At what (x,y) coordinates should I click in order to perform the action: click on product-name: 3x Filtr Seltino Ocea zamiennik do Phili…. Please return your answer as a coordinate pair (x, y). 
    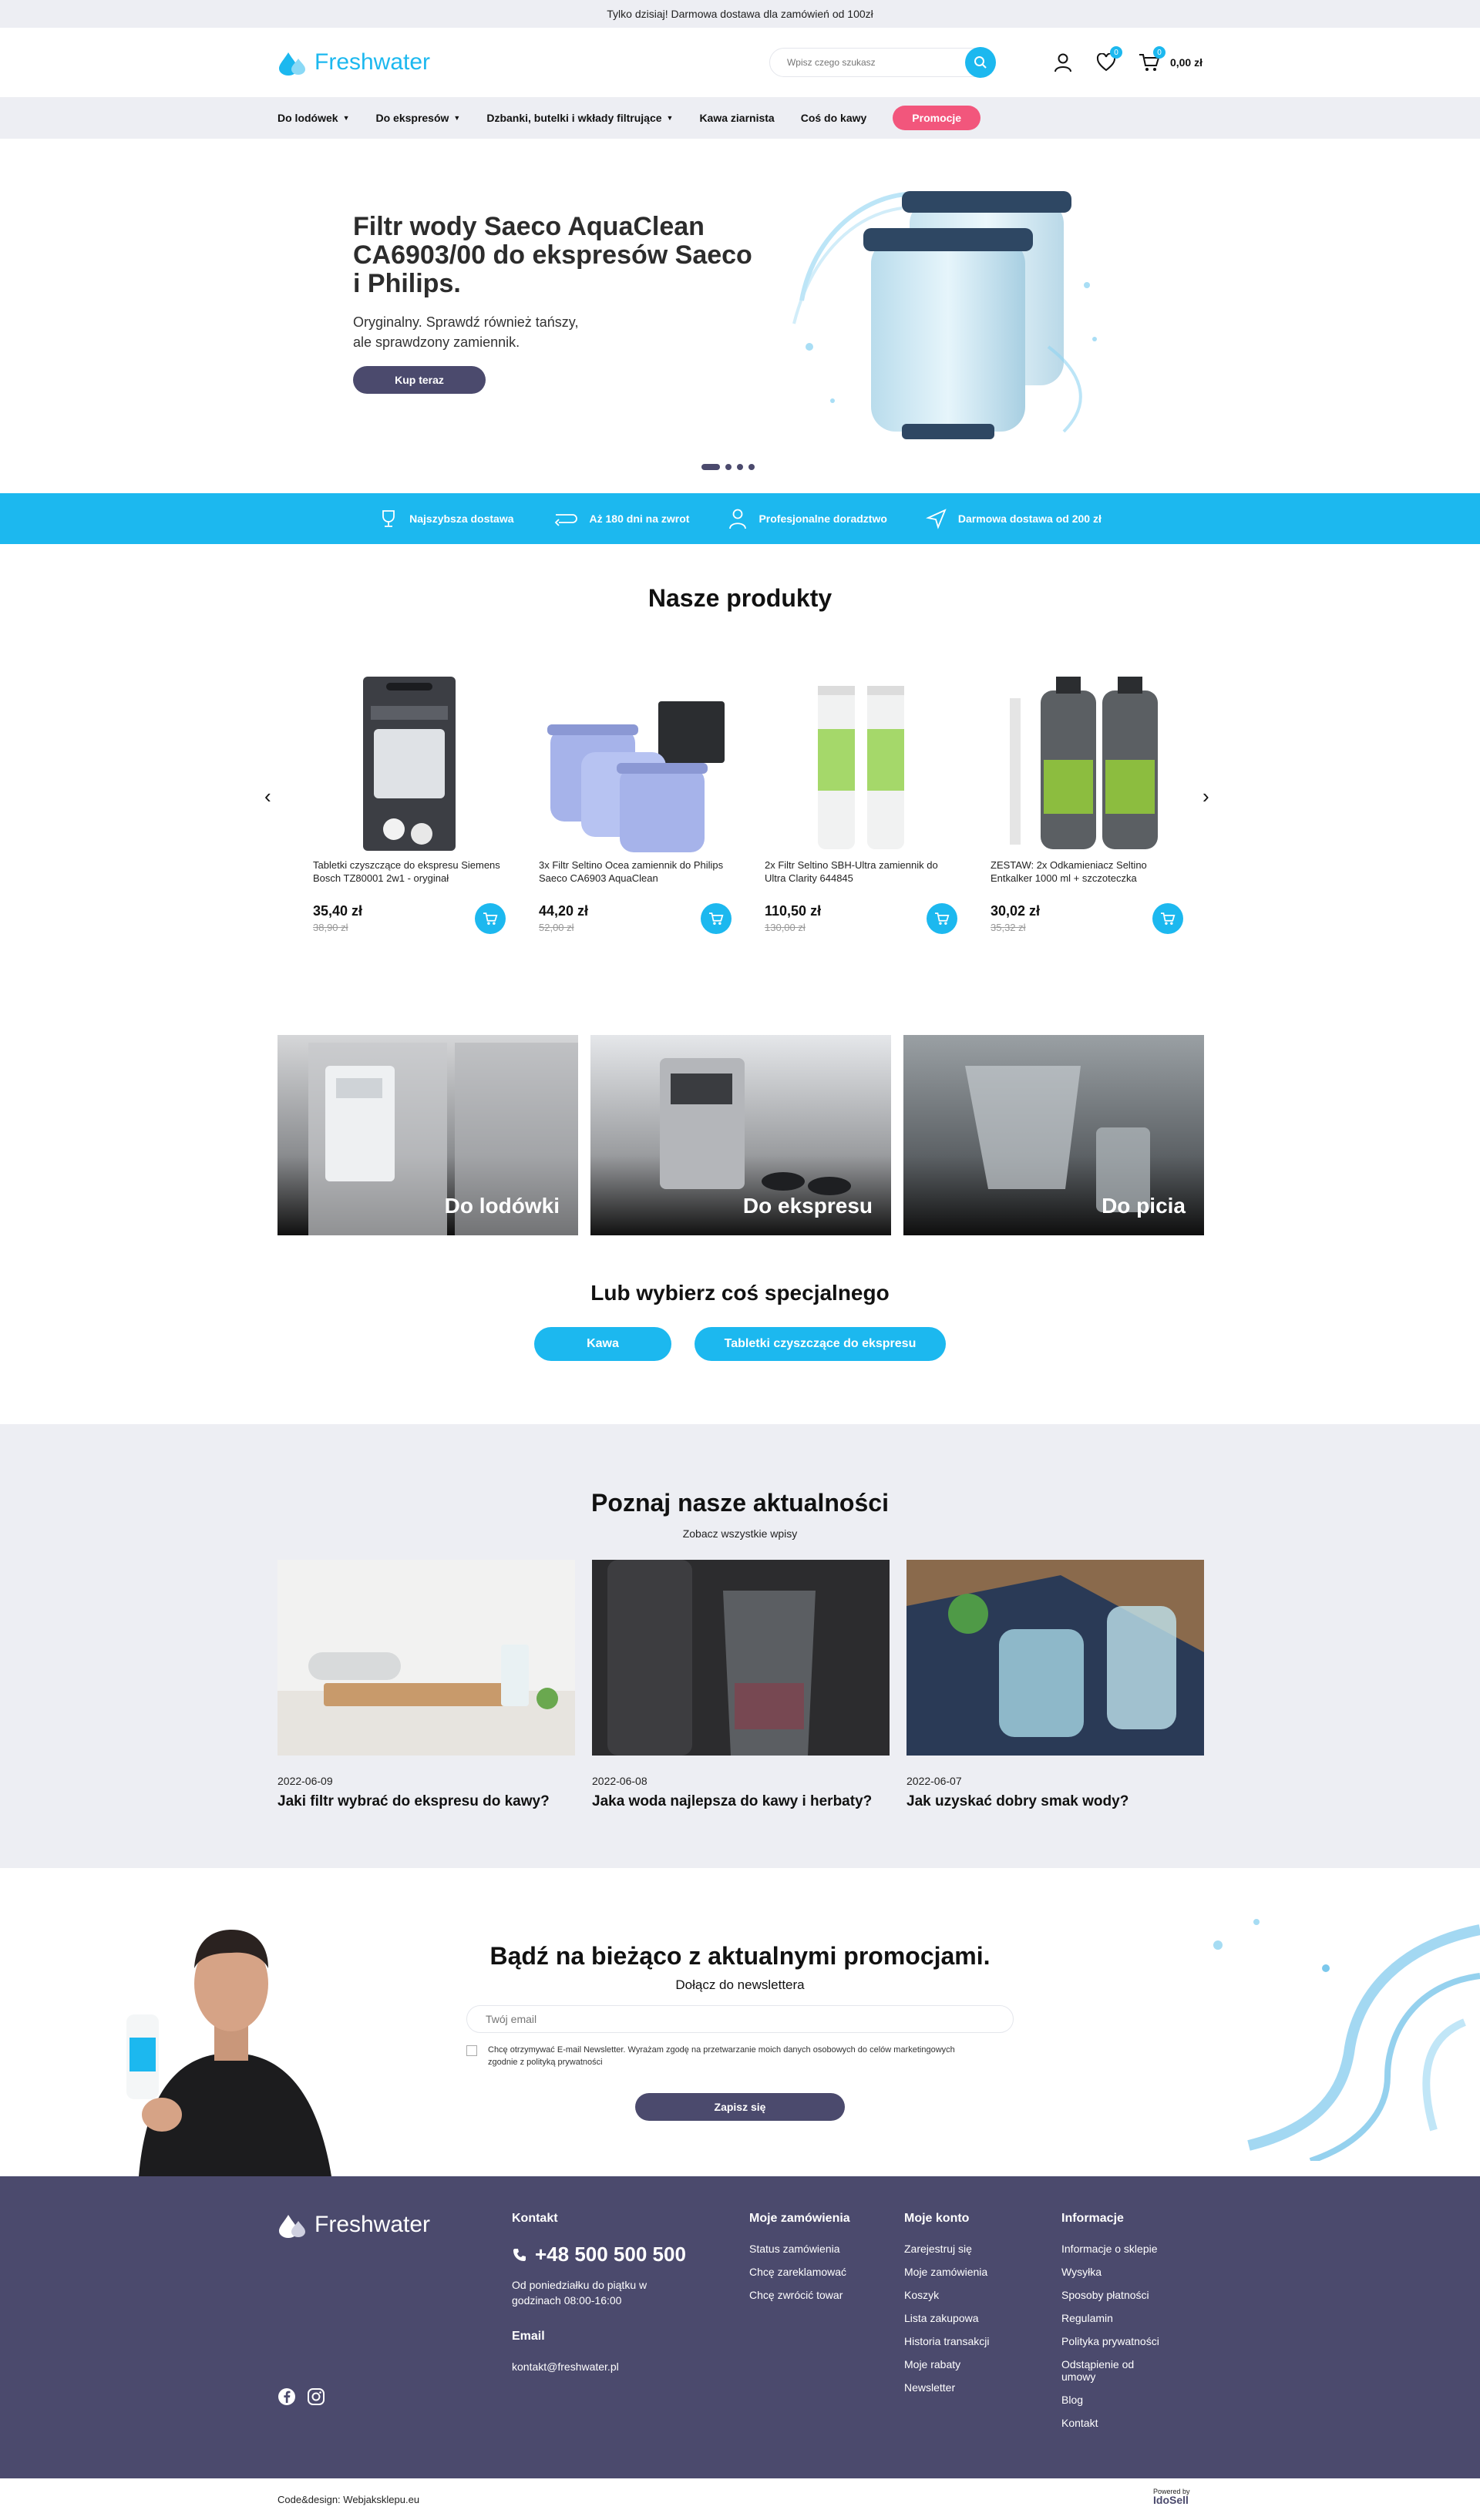
    Looking at the image, I should click on (636, 879).